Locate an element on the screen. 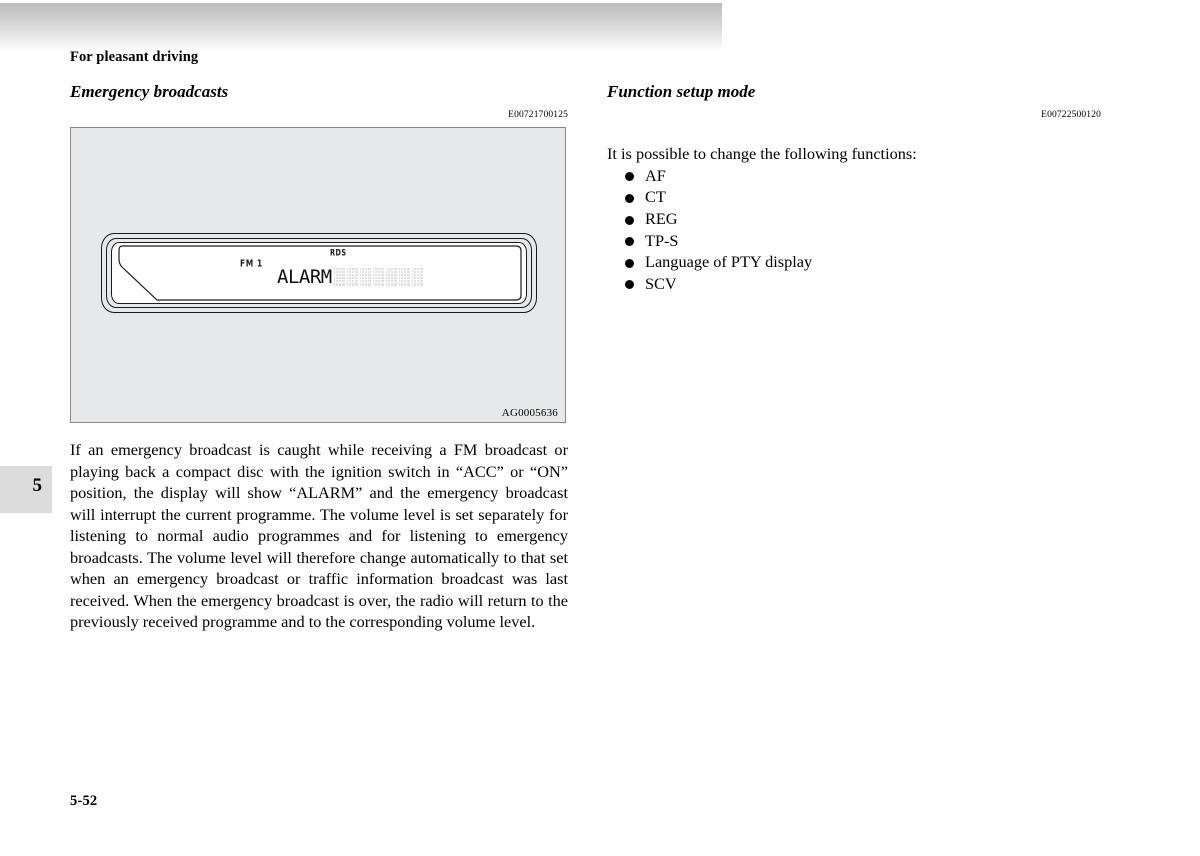 The height and width of the screenshot is (856, 1200). function-list-item-label: TP-S is located at coordinates (662, 240).